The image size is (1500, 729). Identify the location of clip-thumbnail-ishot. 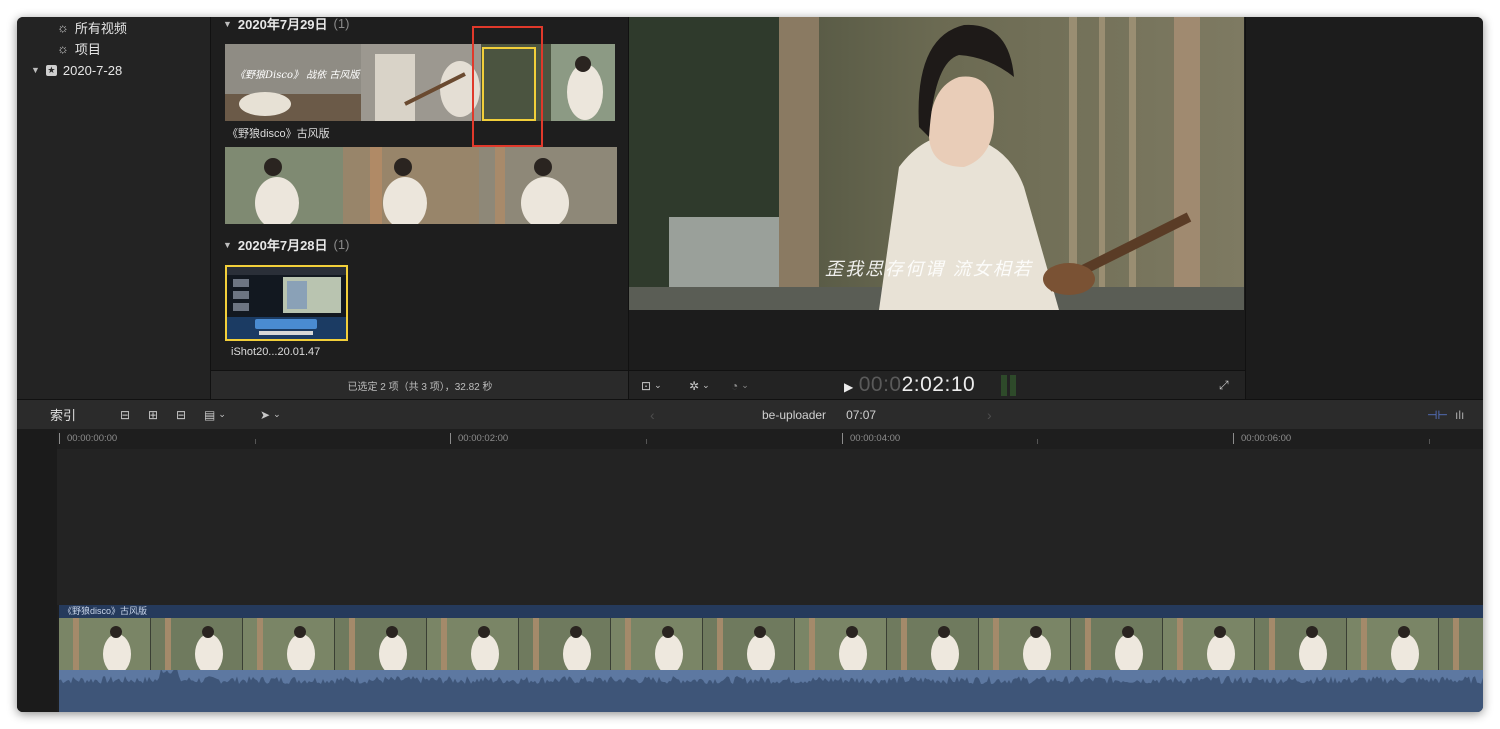
(286, 303).